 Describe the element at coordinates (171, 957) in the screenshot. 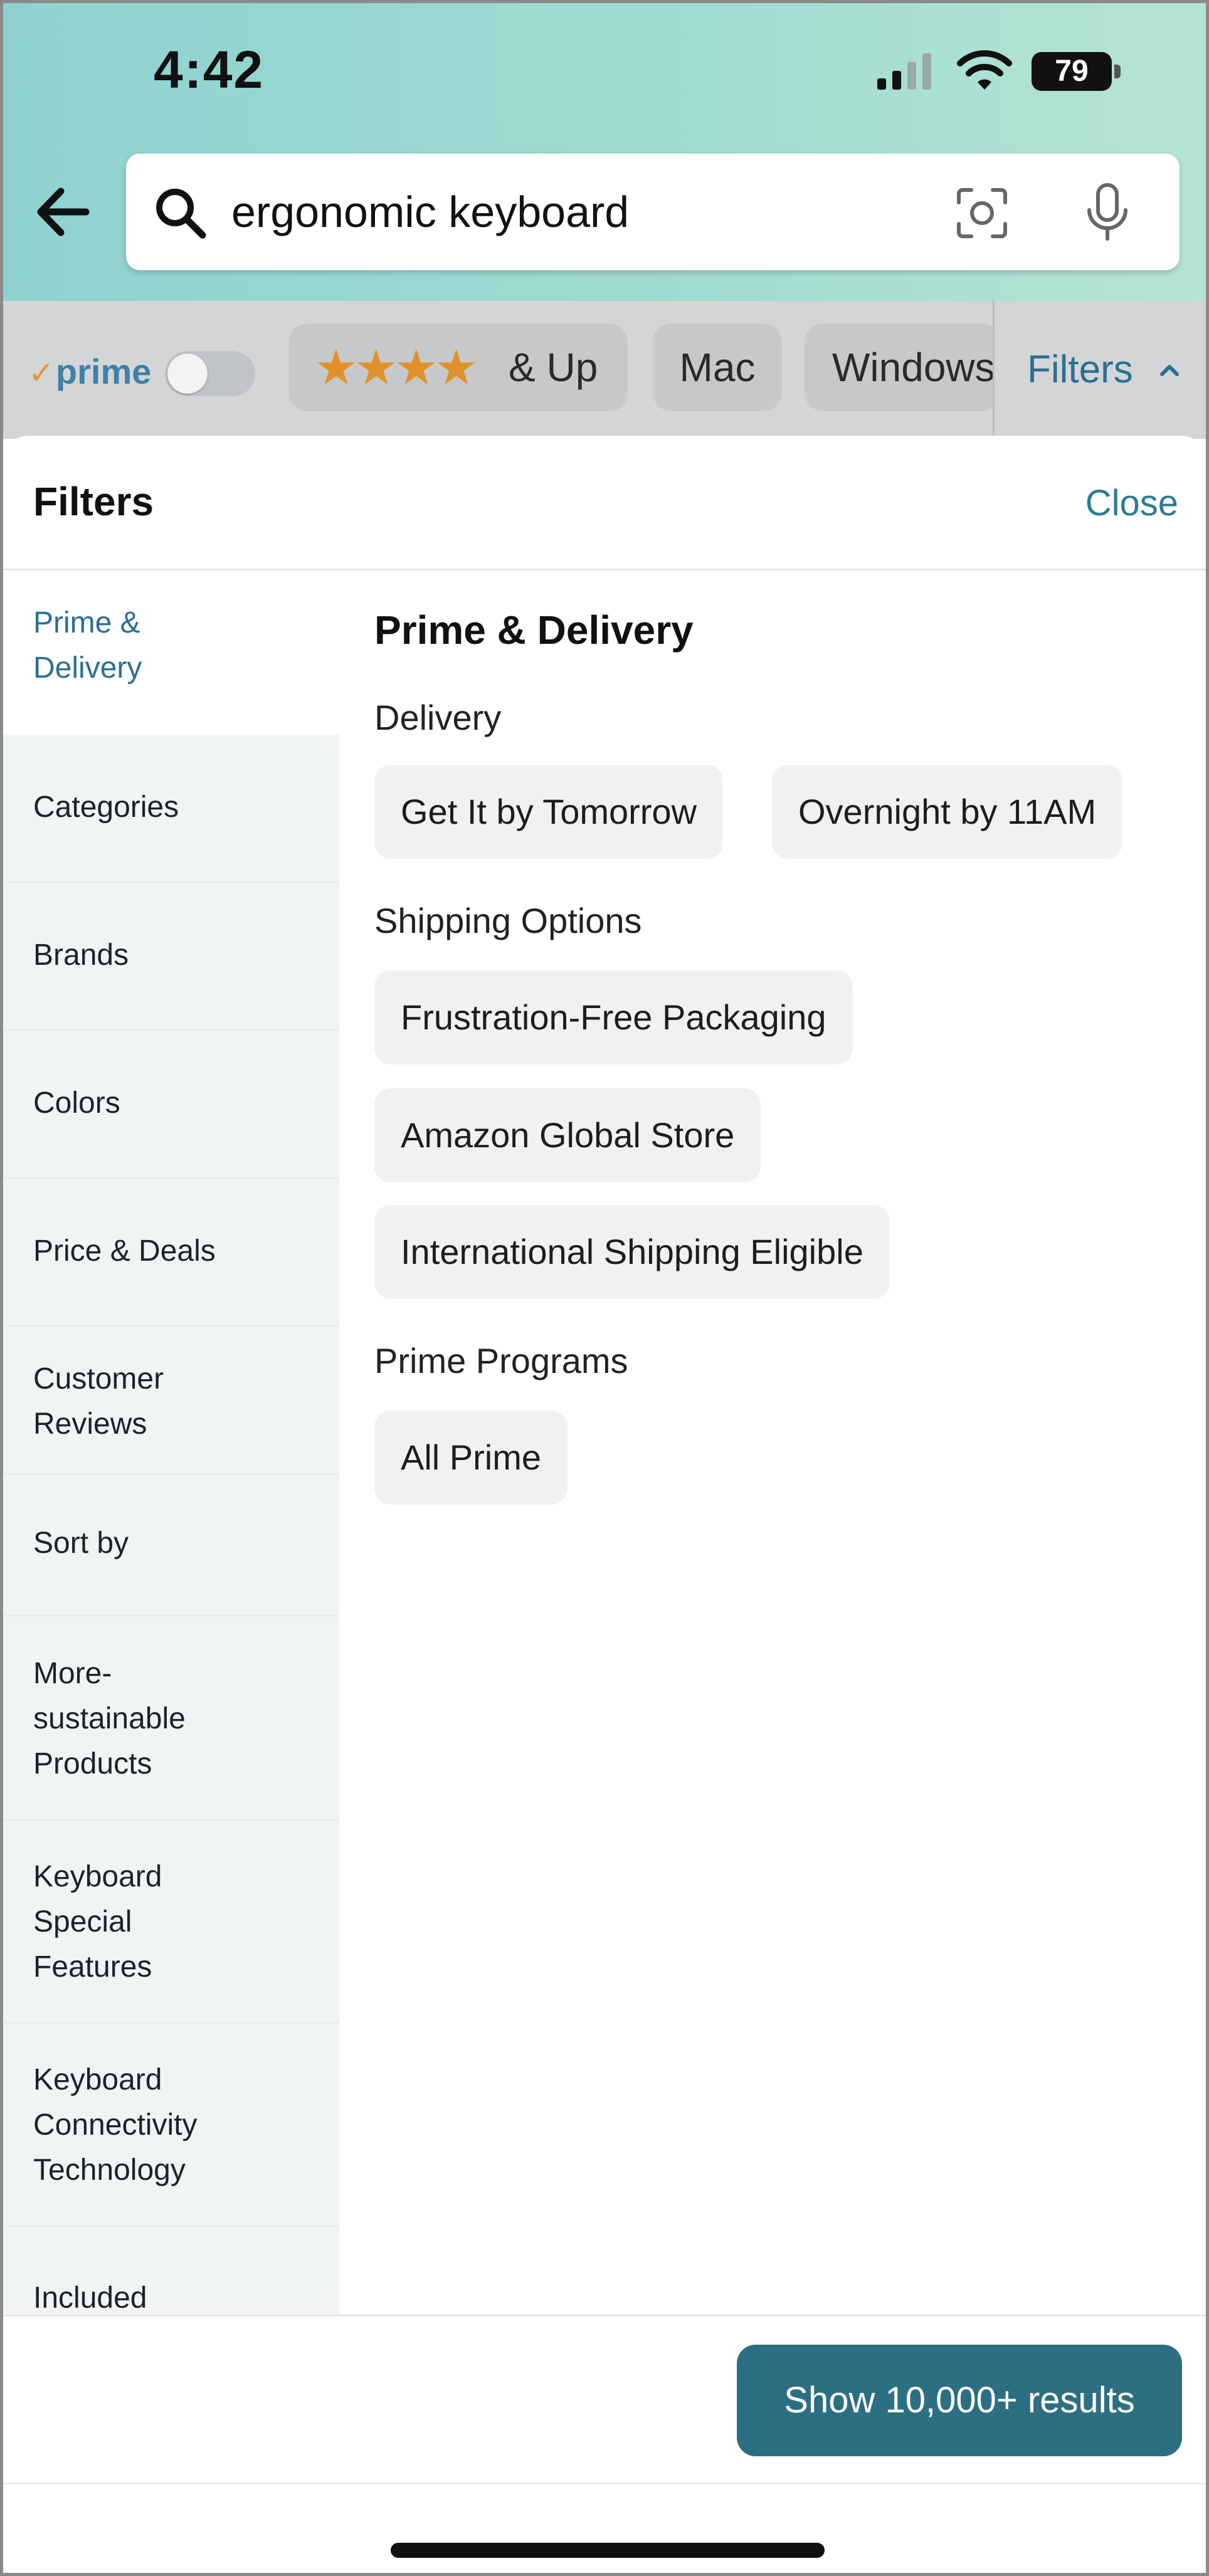

I see `nav-item-brands: Brands` at that location.